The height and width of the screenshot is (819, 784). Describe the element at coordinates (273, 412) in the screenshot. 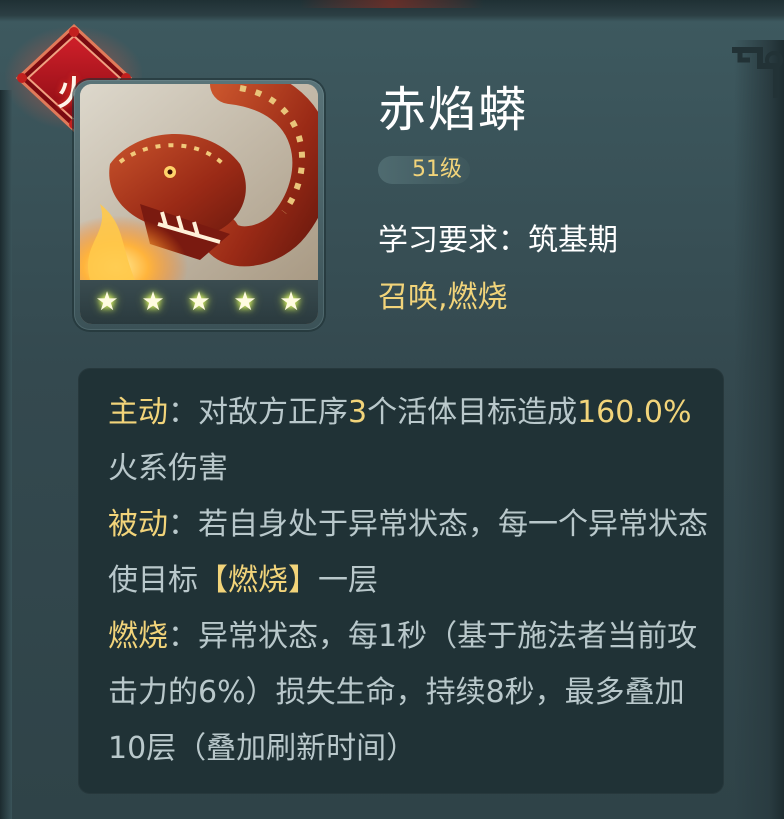

I see `active-text-1: 对敌方正序` at that location.